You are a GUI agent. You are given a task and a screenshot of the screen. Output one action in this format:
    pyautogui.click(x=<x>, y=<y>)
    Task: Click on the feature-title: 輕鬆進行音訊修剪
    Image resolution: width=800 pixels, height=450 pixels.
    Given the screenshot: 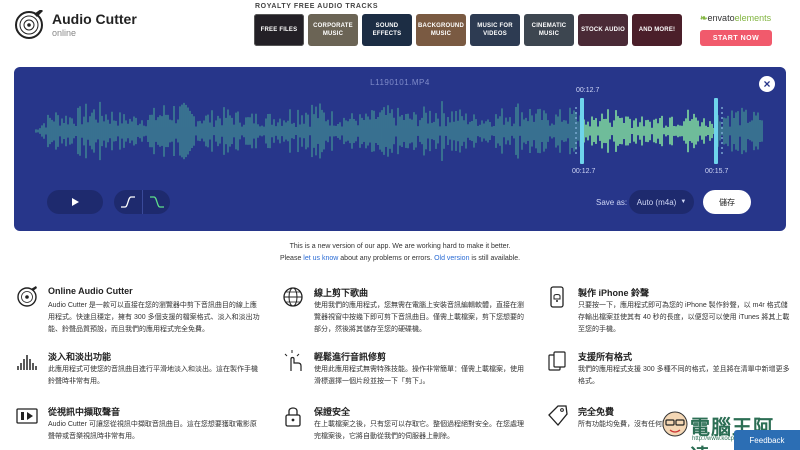 What is the action you would take?
    pyautogui.click(x=350, y=357)
    